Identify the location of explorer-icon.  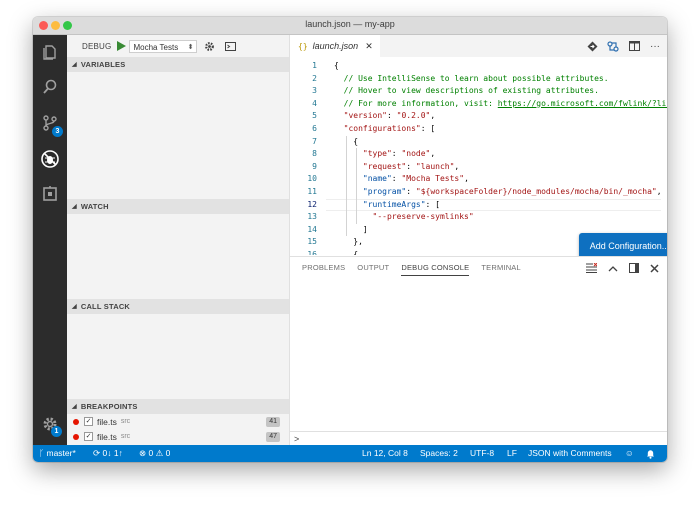
(50, 52).